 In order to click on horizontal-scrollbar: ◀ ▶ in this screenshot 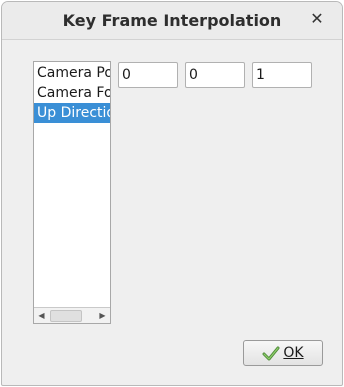, I will do `click(72, 315)`.